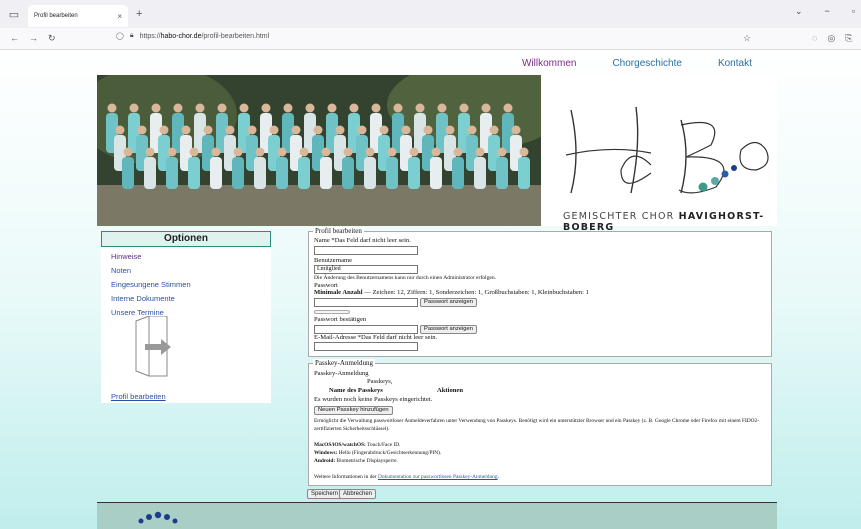 This screenshot has height=529, width=861. I want to click on choir-photo, so click(319, 150).